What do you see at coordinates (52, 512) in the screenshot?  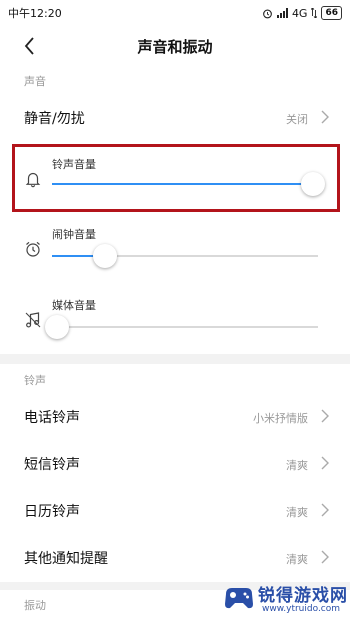 I see `calendar-ringtone-label: 日历铃声` at bounding box center [52, 512].